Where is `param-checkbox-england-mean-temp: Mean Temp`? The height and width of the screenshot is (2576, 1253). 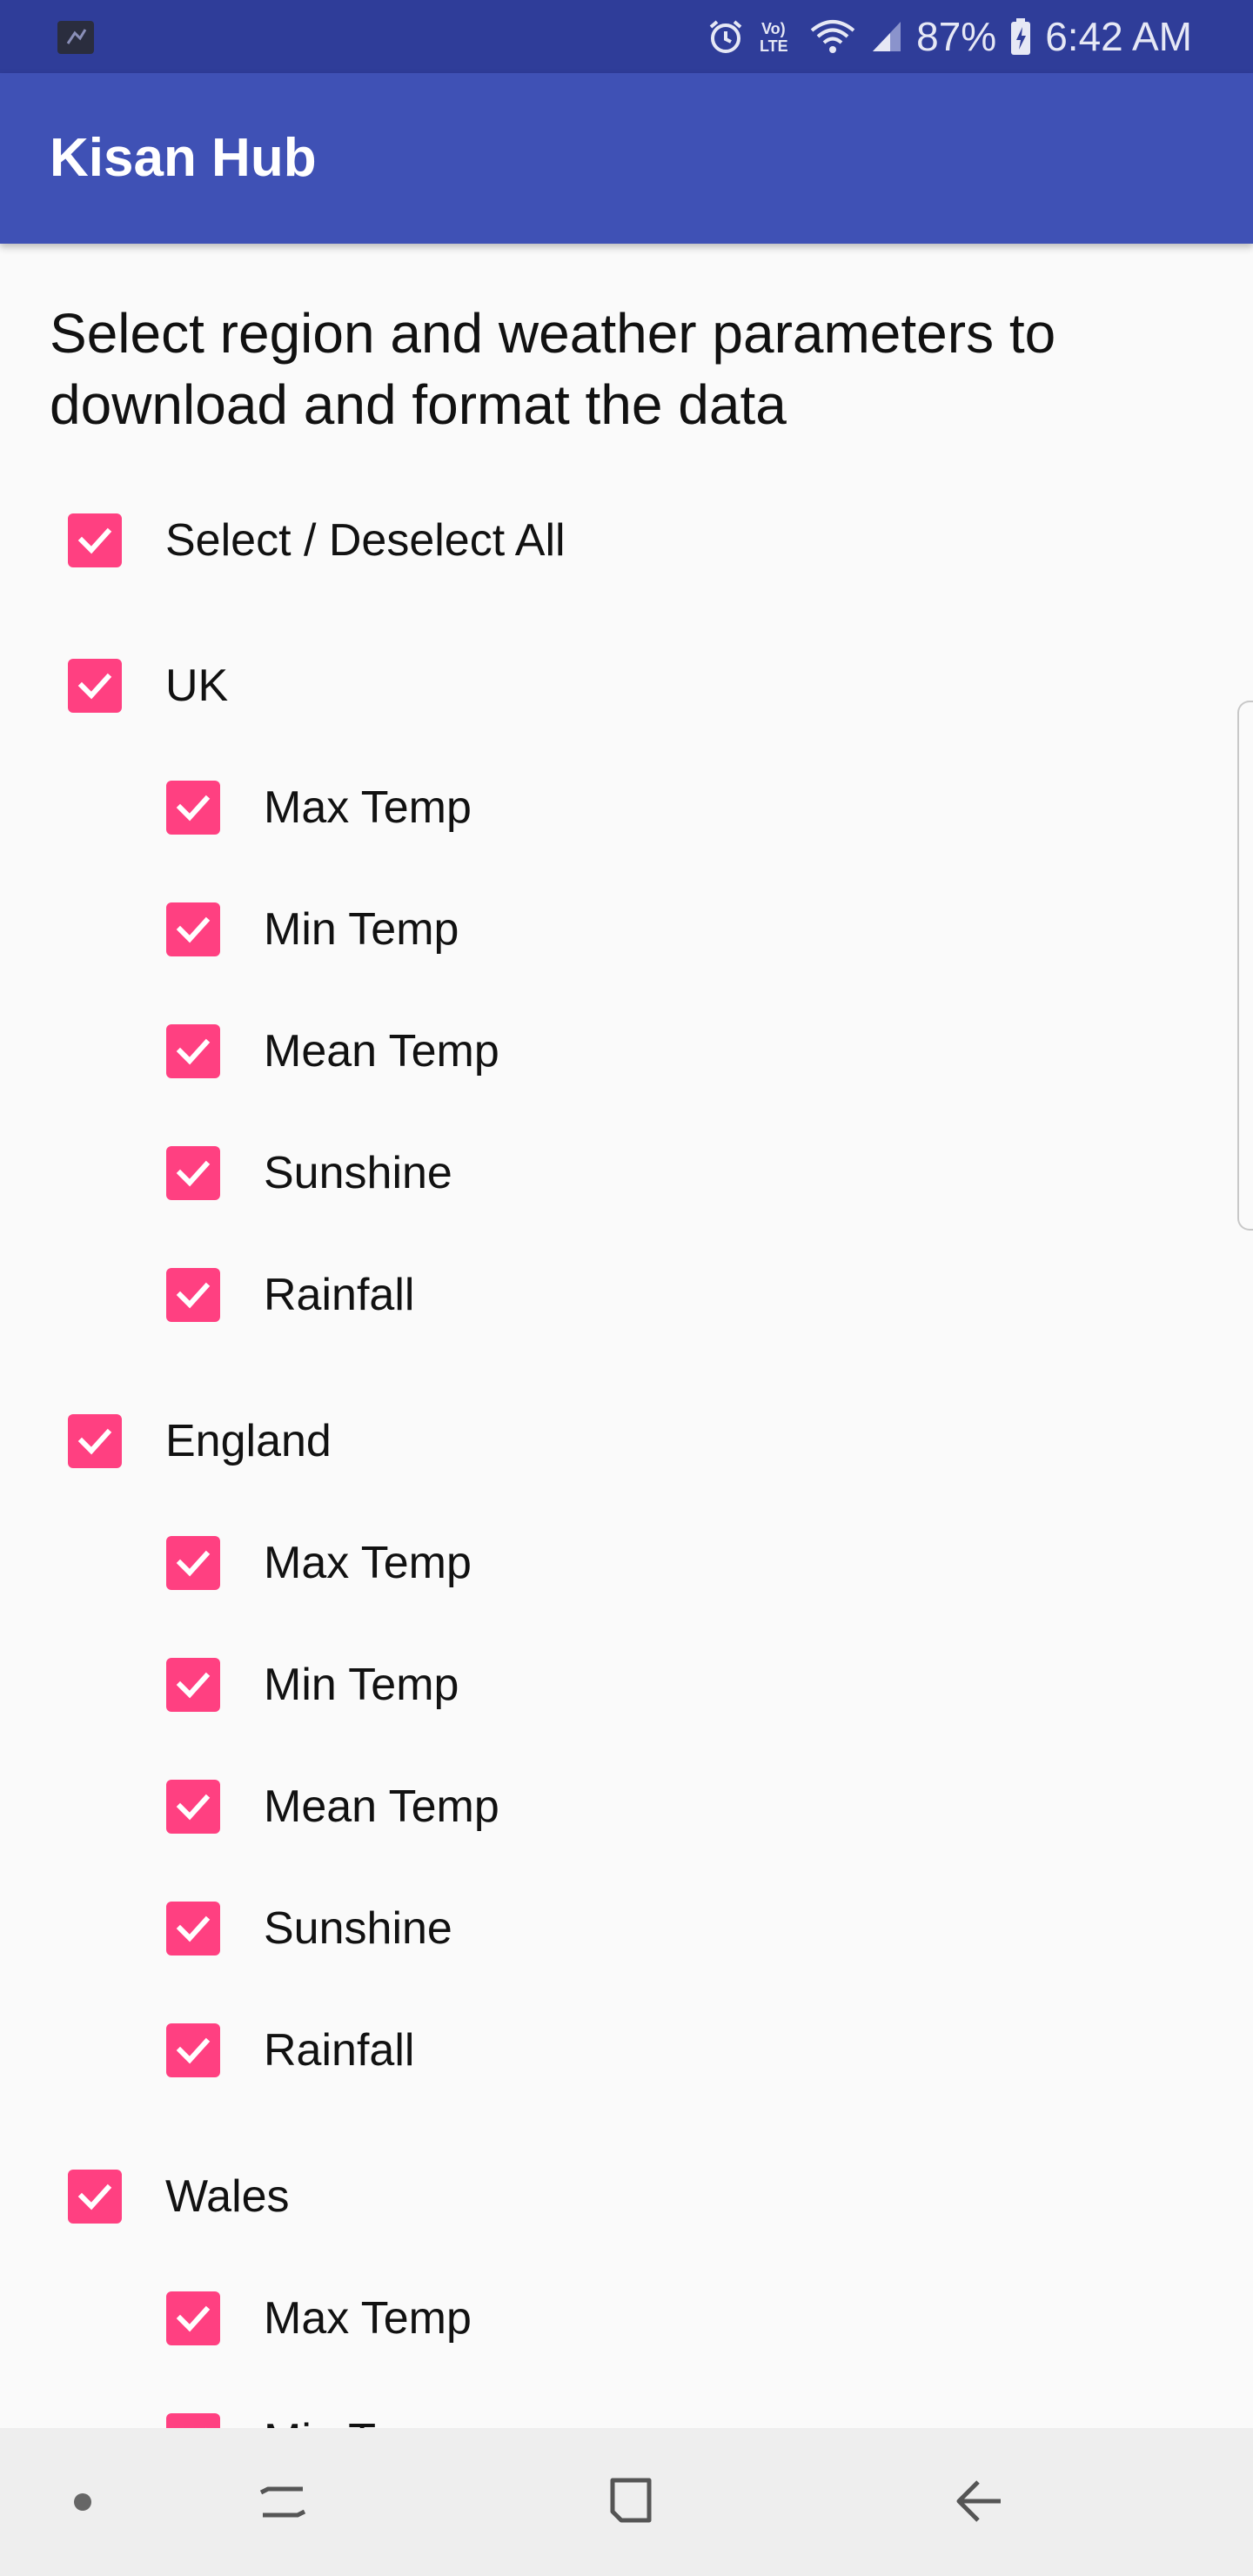 param-checkbox-england-mean-temp: Mean Temp is located at coordinates (332, 1807).